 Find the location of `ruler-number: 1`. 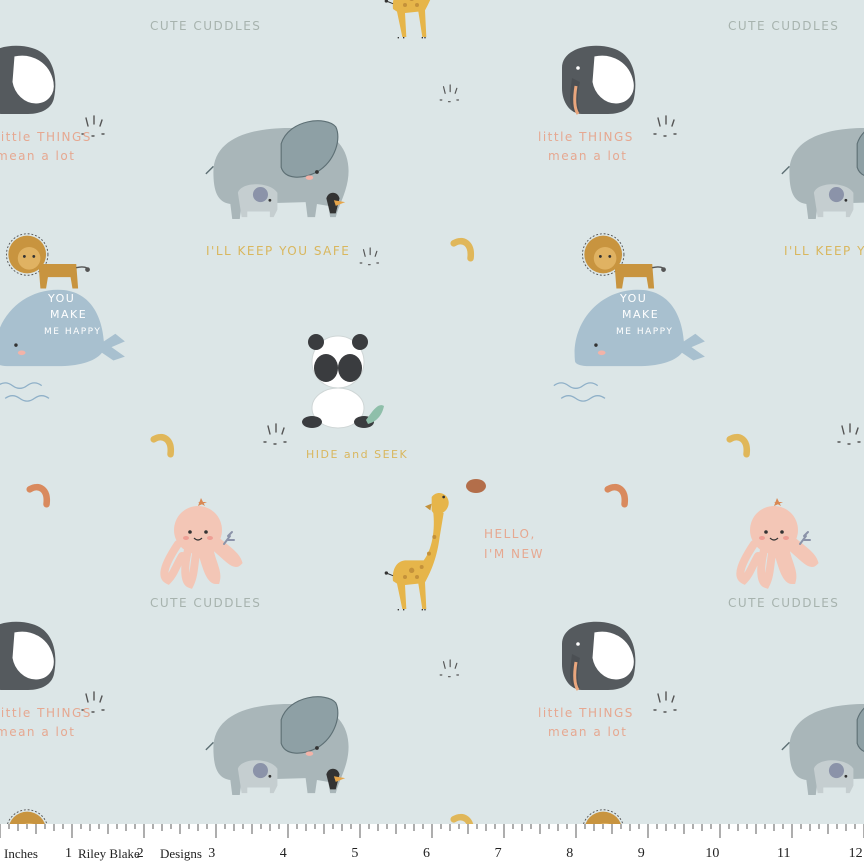

ruler-number: 1 is located at coordinates (68, 853).